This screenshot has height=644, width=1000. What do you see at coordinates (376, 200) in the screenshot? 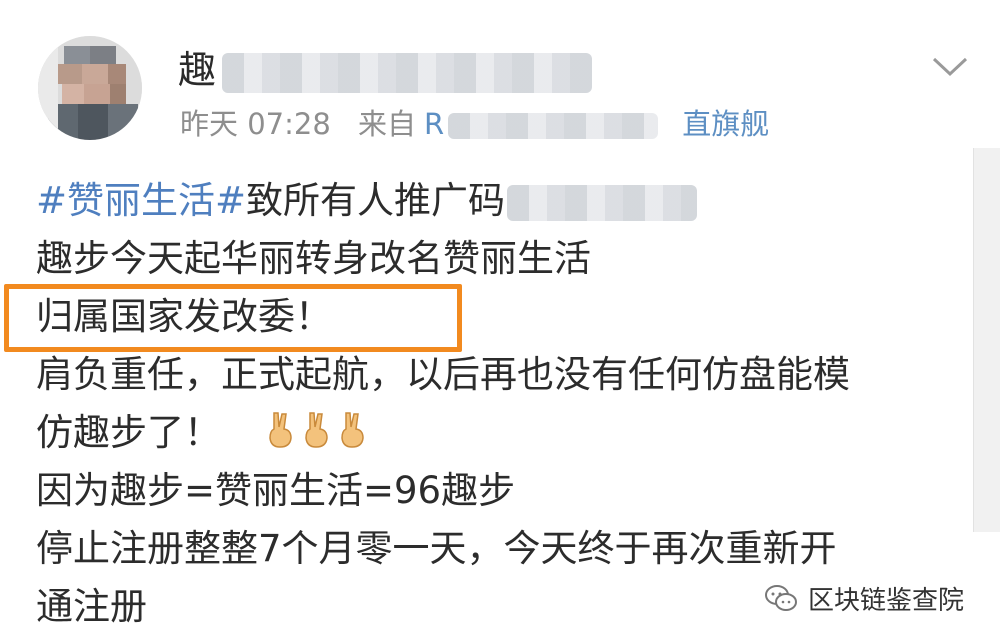
I see `content-text: 致所有人推广码` at bounding box center [376, 200].